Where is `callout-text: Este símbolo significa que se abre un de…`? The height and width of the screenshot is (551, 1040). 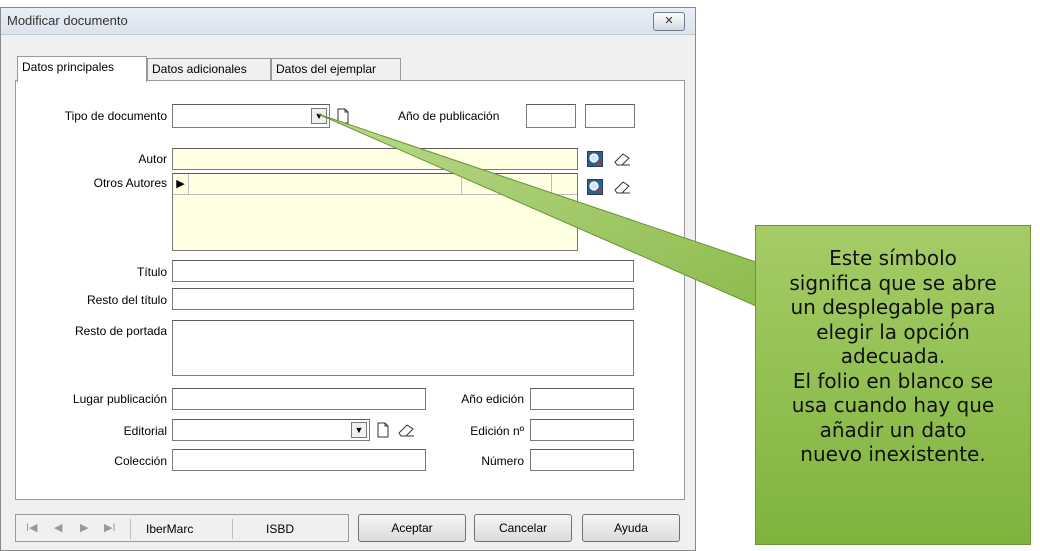
callout-text: Este símbolo significa que se abre un de… is located at coordinates (893, 356).